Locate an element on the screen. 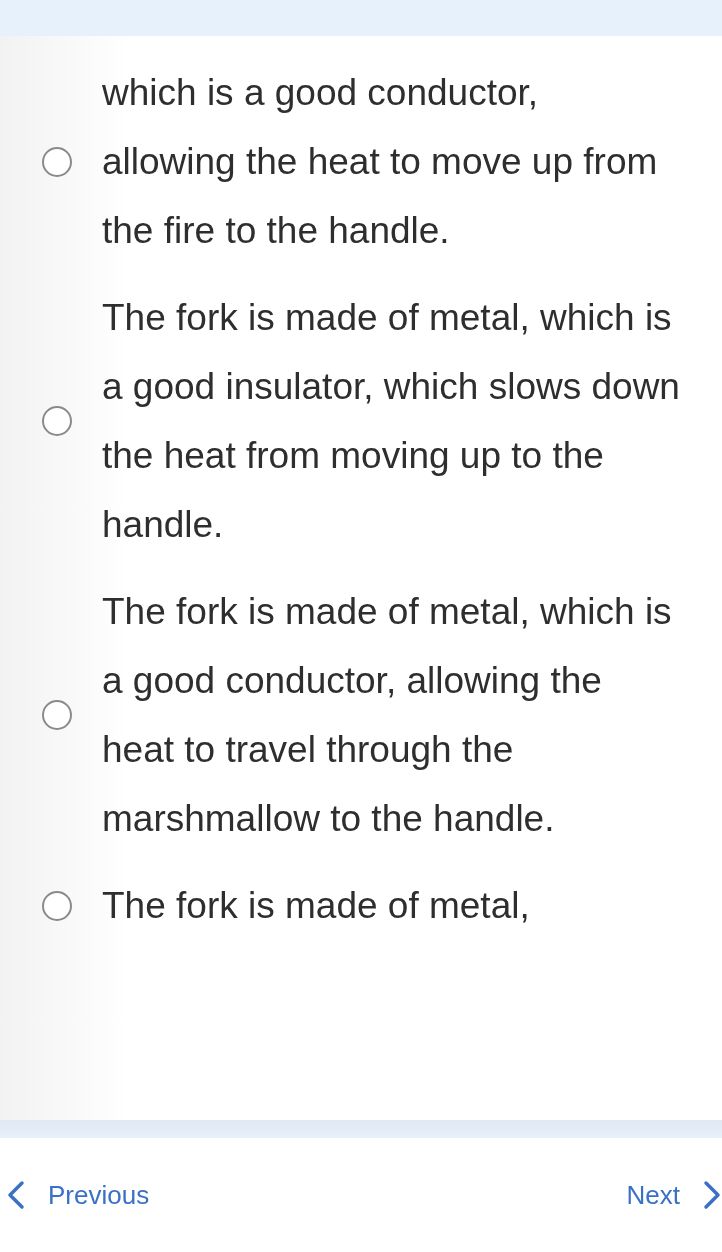  answer-text: which is a good conductor, allowing the heat to move up from the fire to the handle. is located at coordinates (380, 162).